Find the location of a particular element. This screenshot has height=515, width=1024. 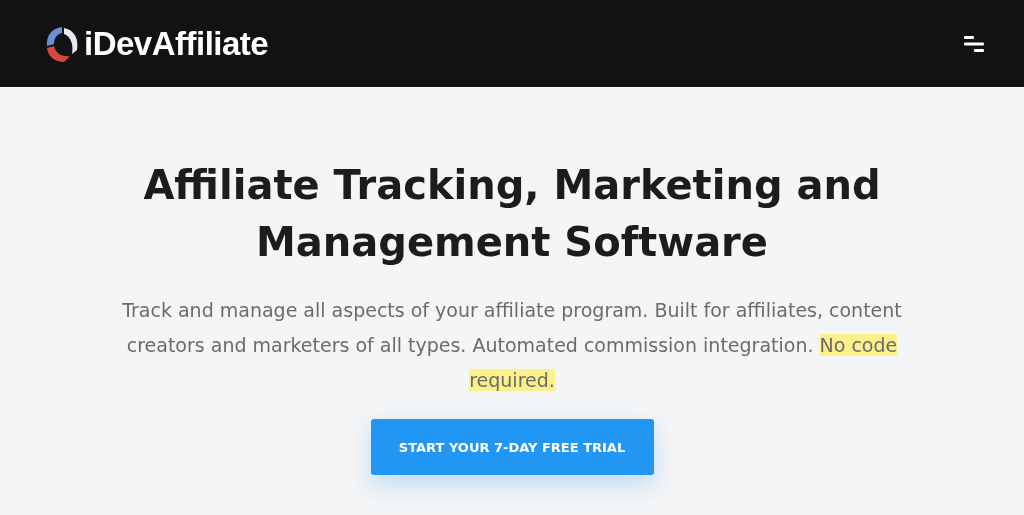

logo: iDevAffiliate is located at coordinates (156, 43).